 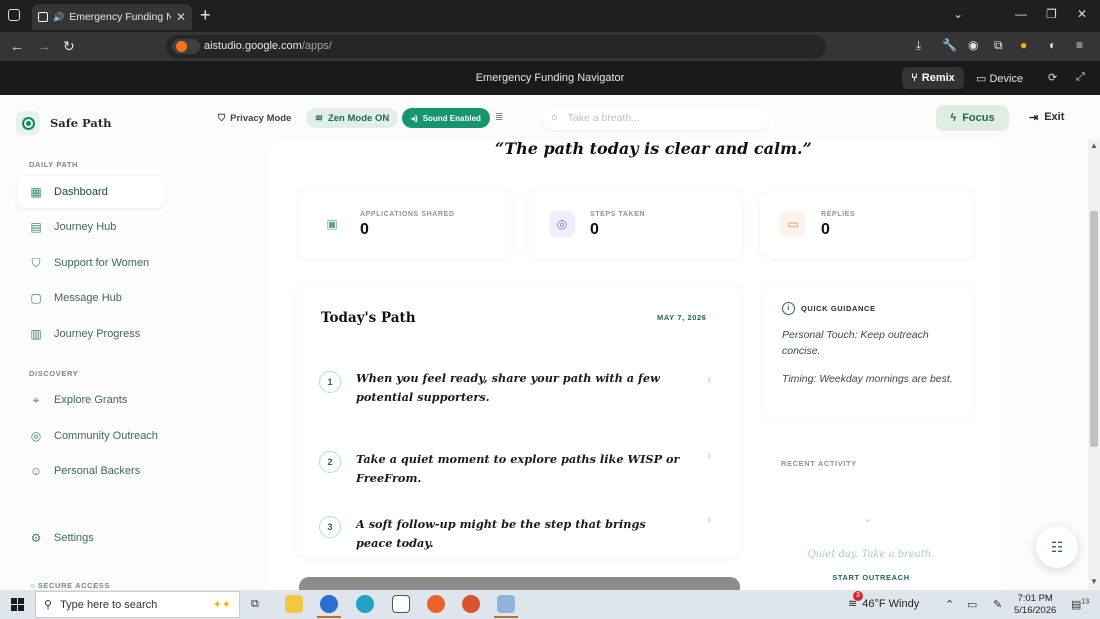 I want to click on refresh-icon: ⟳, so click(x=1052, y=77).